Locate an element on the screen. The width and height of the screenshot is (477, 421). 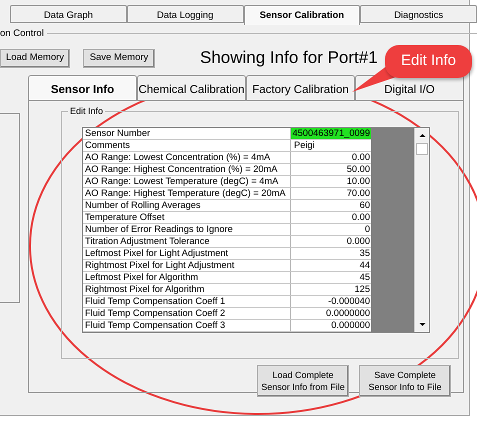
table-cell: Number of Error Readings to Ignore is located at coordinates (187, 230).